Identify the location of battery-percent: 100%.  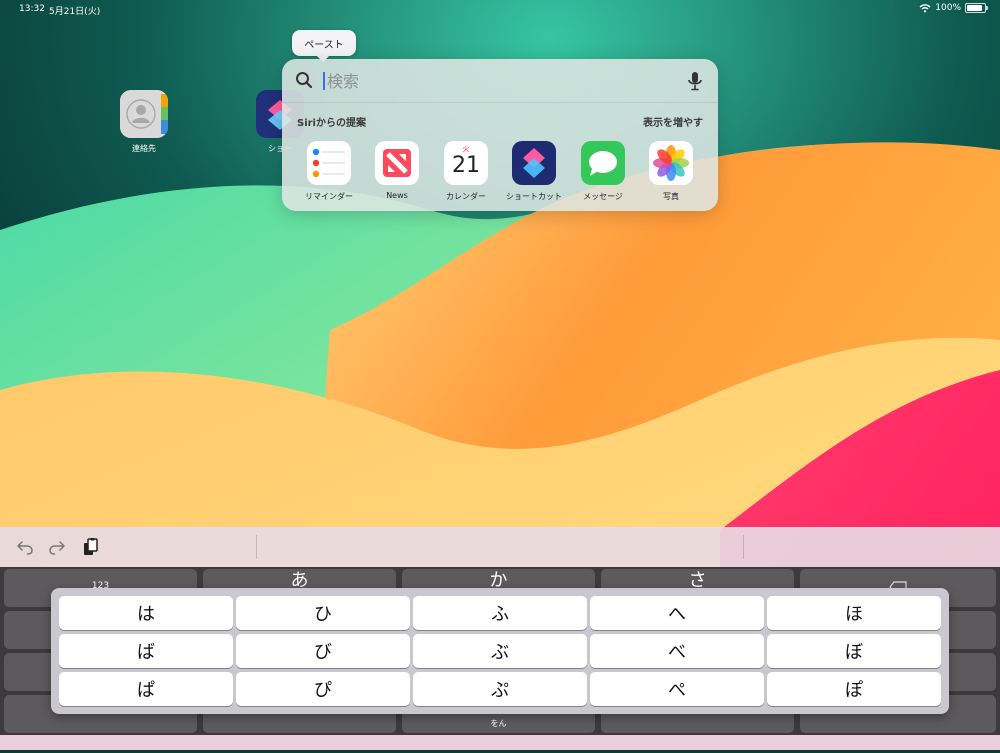
(948, 8).